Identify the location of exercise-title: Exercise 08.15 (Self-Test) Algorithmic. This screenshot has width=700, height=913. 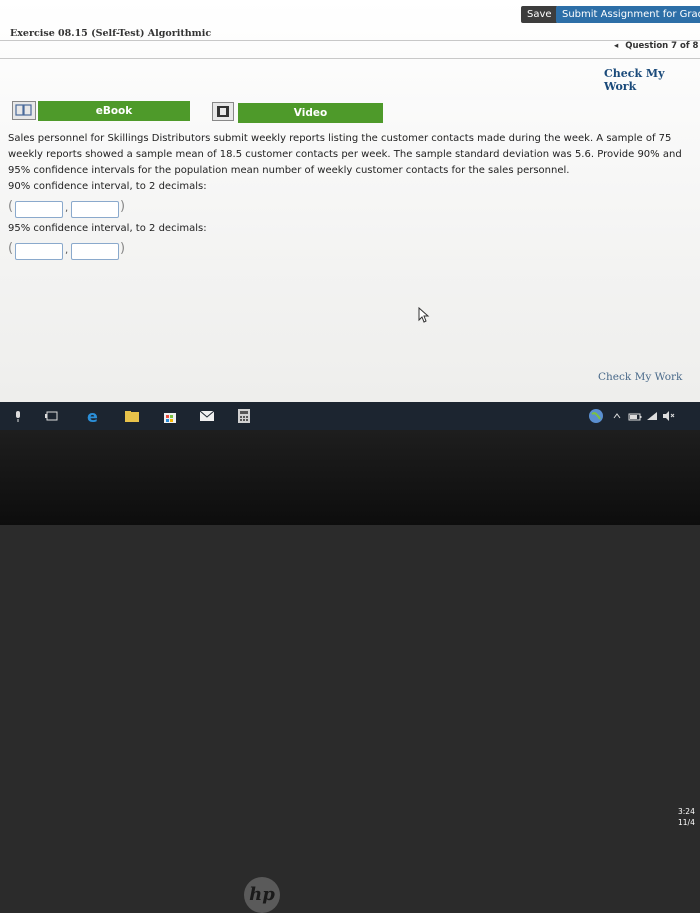
(111, 33).